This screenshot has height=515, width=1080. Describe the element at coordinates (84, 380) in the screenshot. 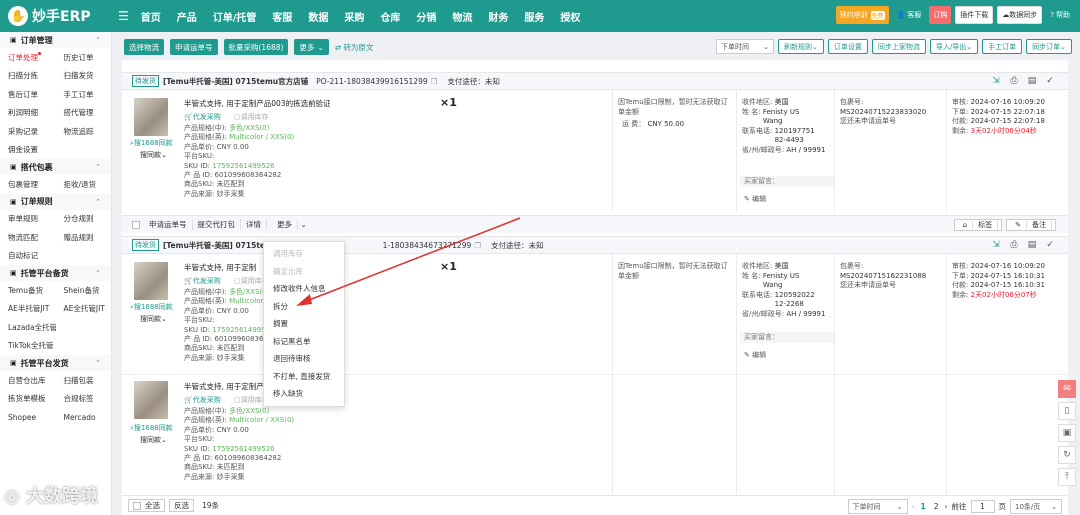

I see `sidebar-item: 扫描包装` at that location.